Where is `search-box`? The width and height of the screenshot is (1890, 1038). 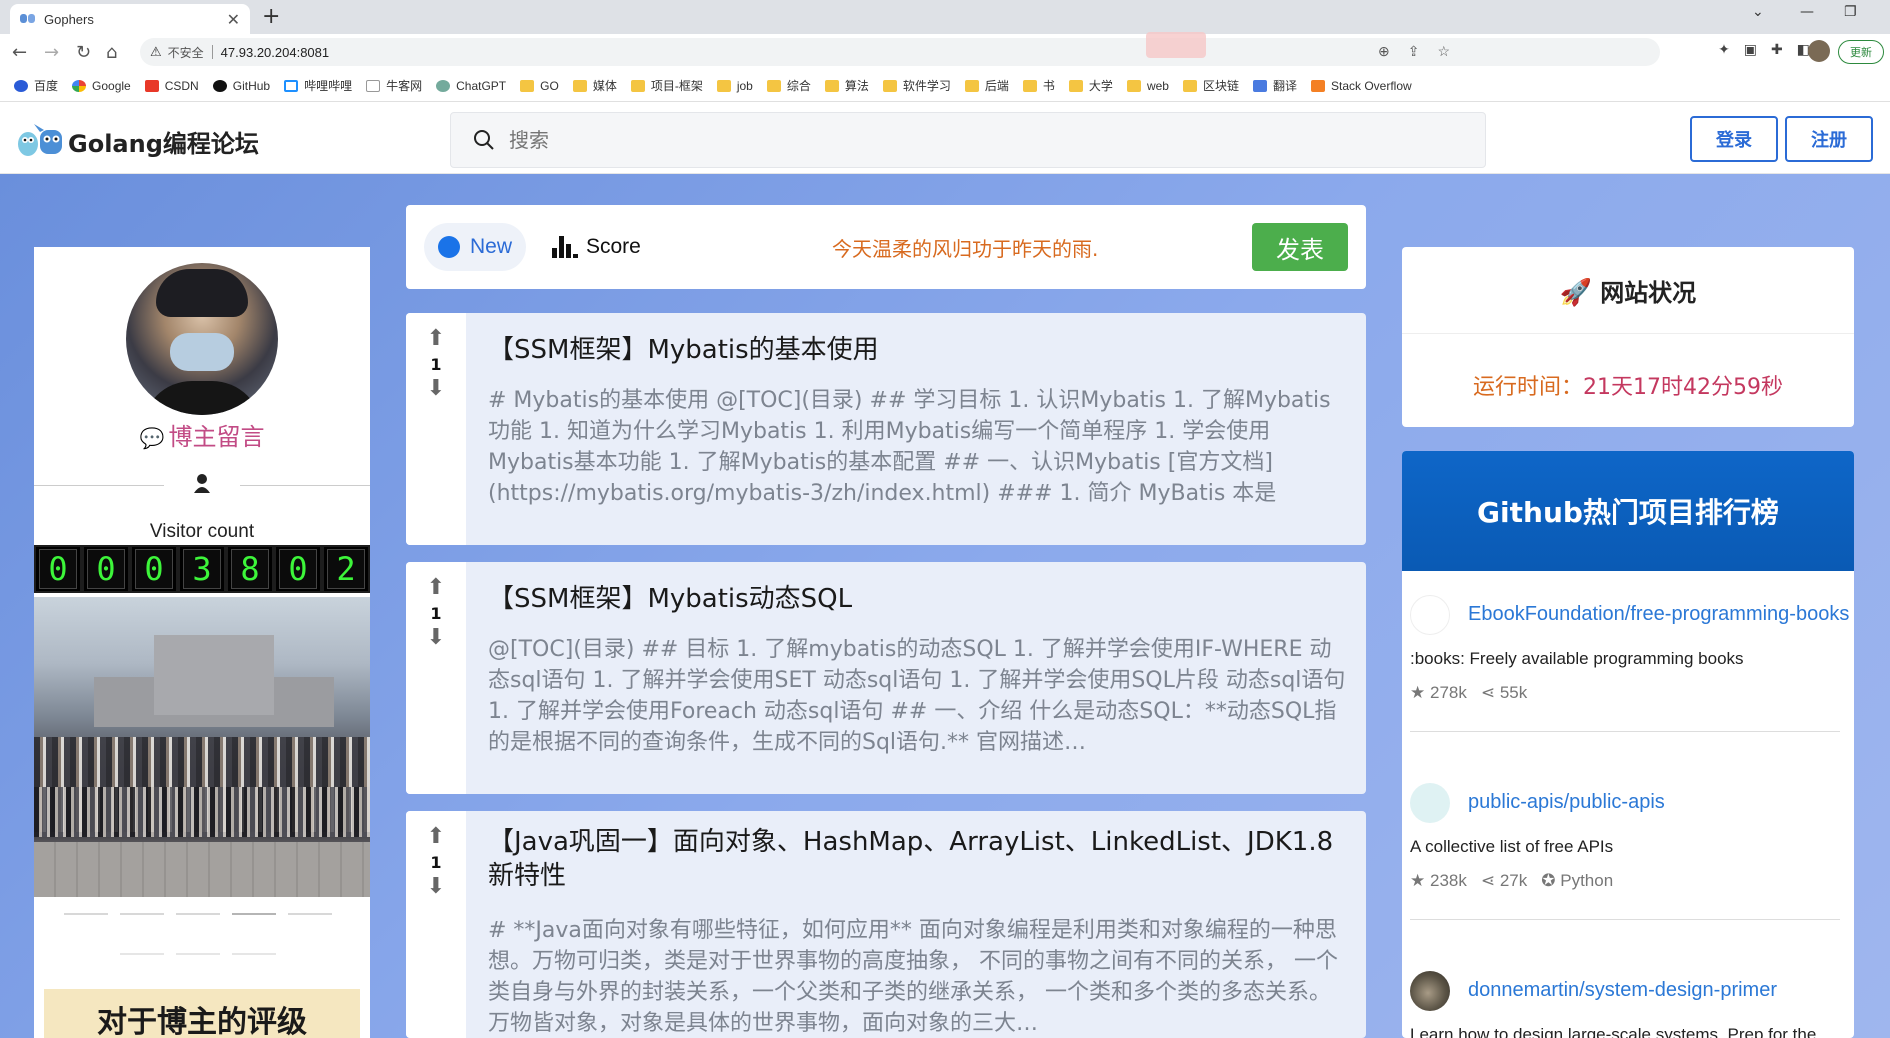 search-box is located at coordinates (968, 140).